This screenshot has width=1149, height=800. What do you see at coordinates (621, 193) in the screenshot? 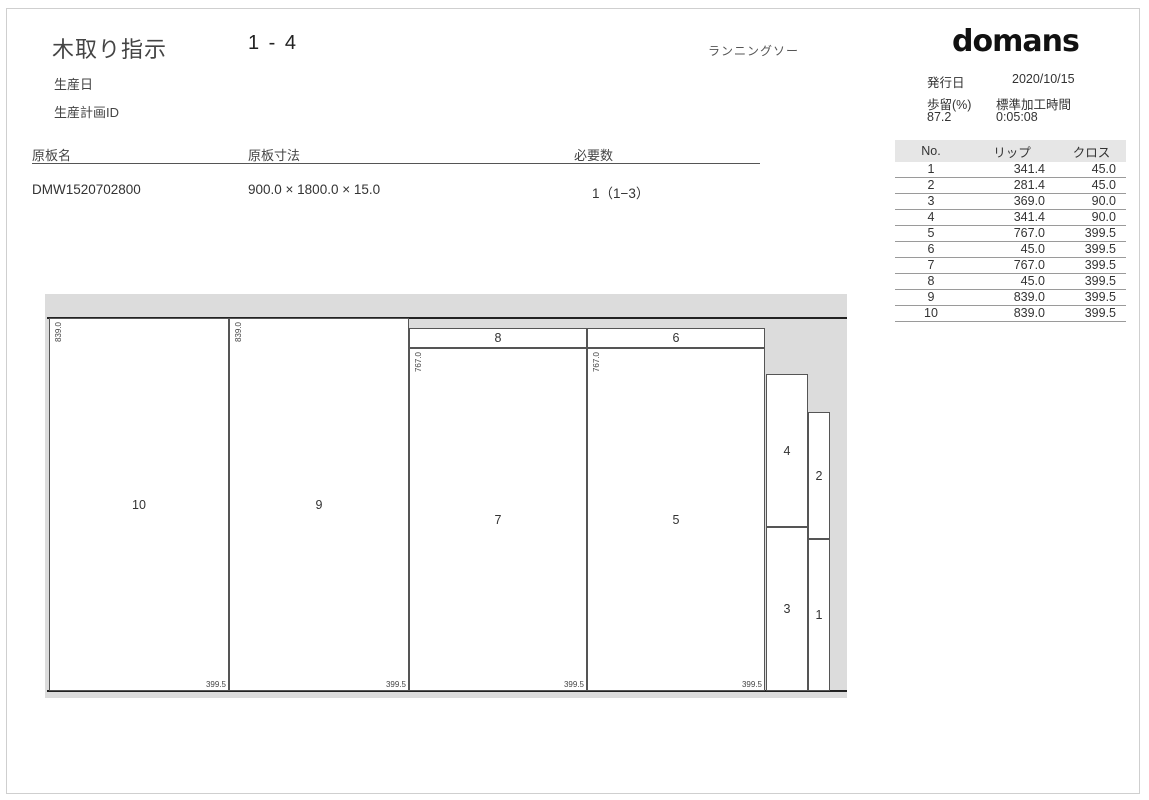
I see `required-qty: 1（1−3）` at bounding box center [621, 193].